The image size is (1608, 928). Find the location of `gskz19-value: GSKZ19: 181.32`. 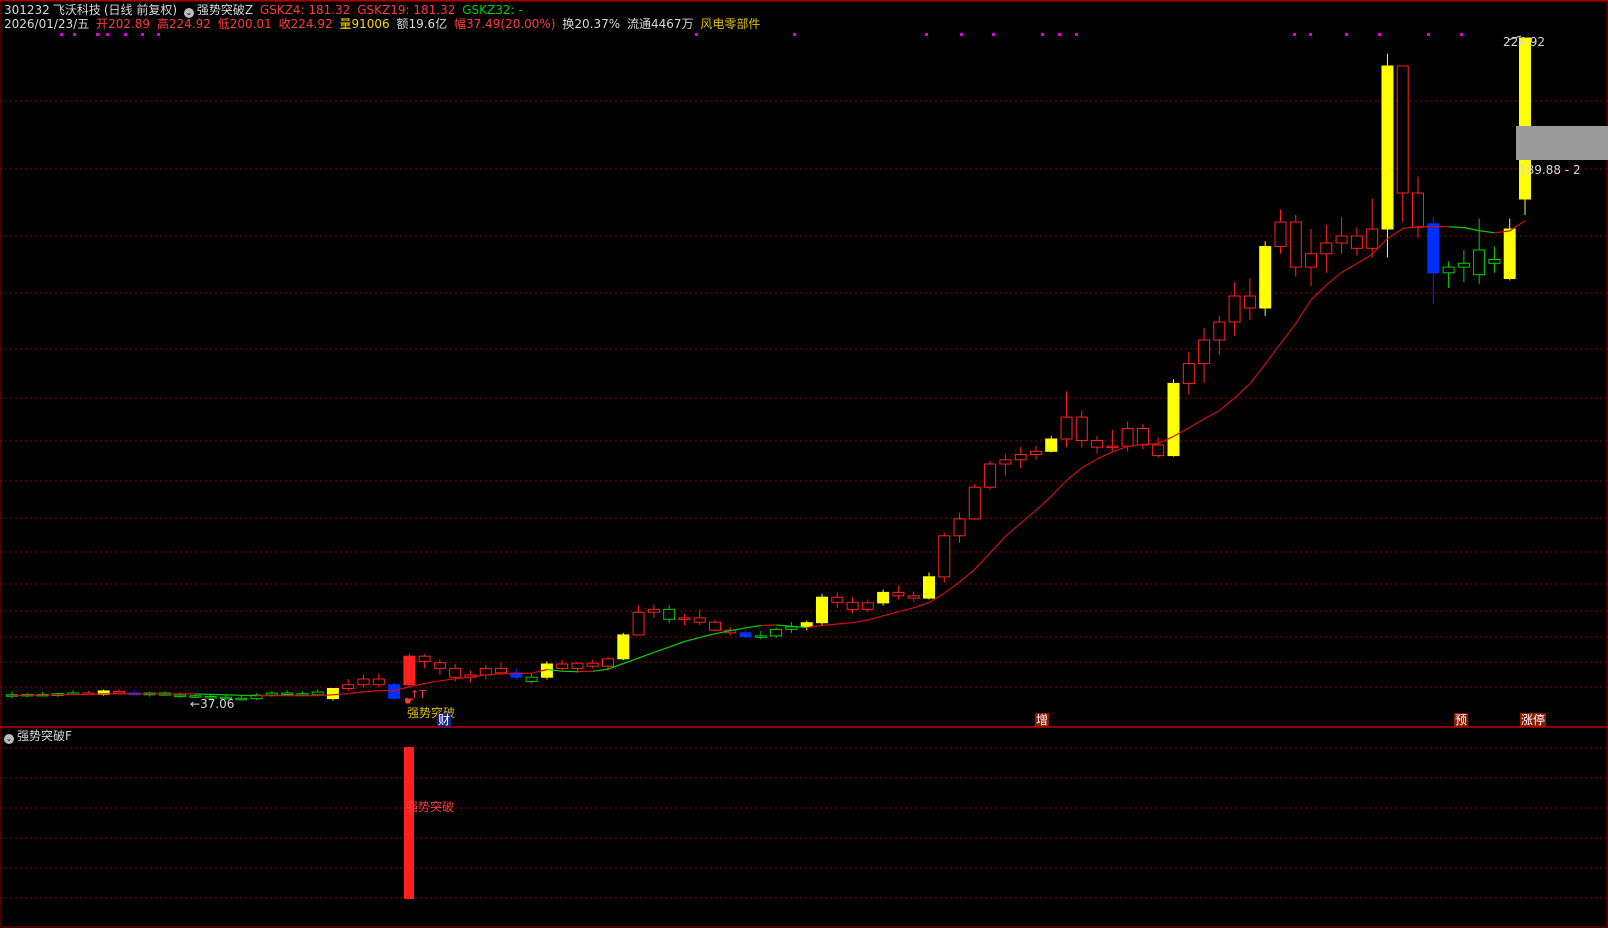

gskz19-value: GSKZ19: 181.32 is located at coordinates (406, 10).